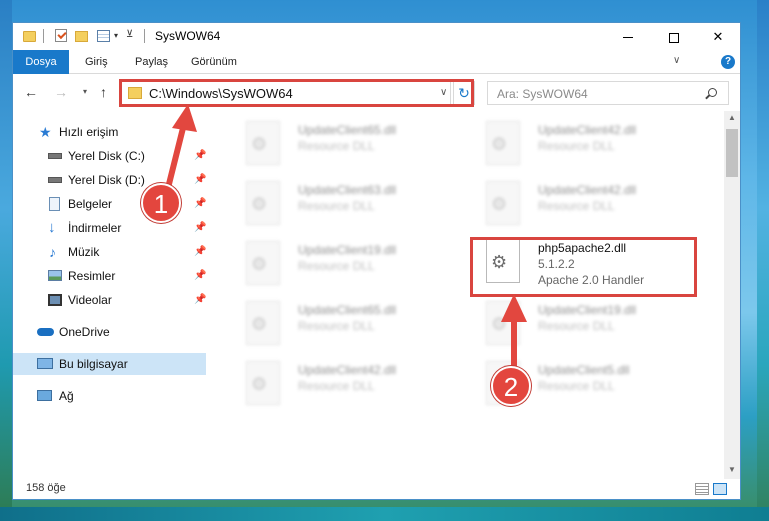 The width and height of the screenshot is (769, 521). Describe the element at coordinates (55, 300) in the screenshot. I see `videos-icon` at that location.